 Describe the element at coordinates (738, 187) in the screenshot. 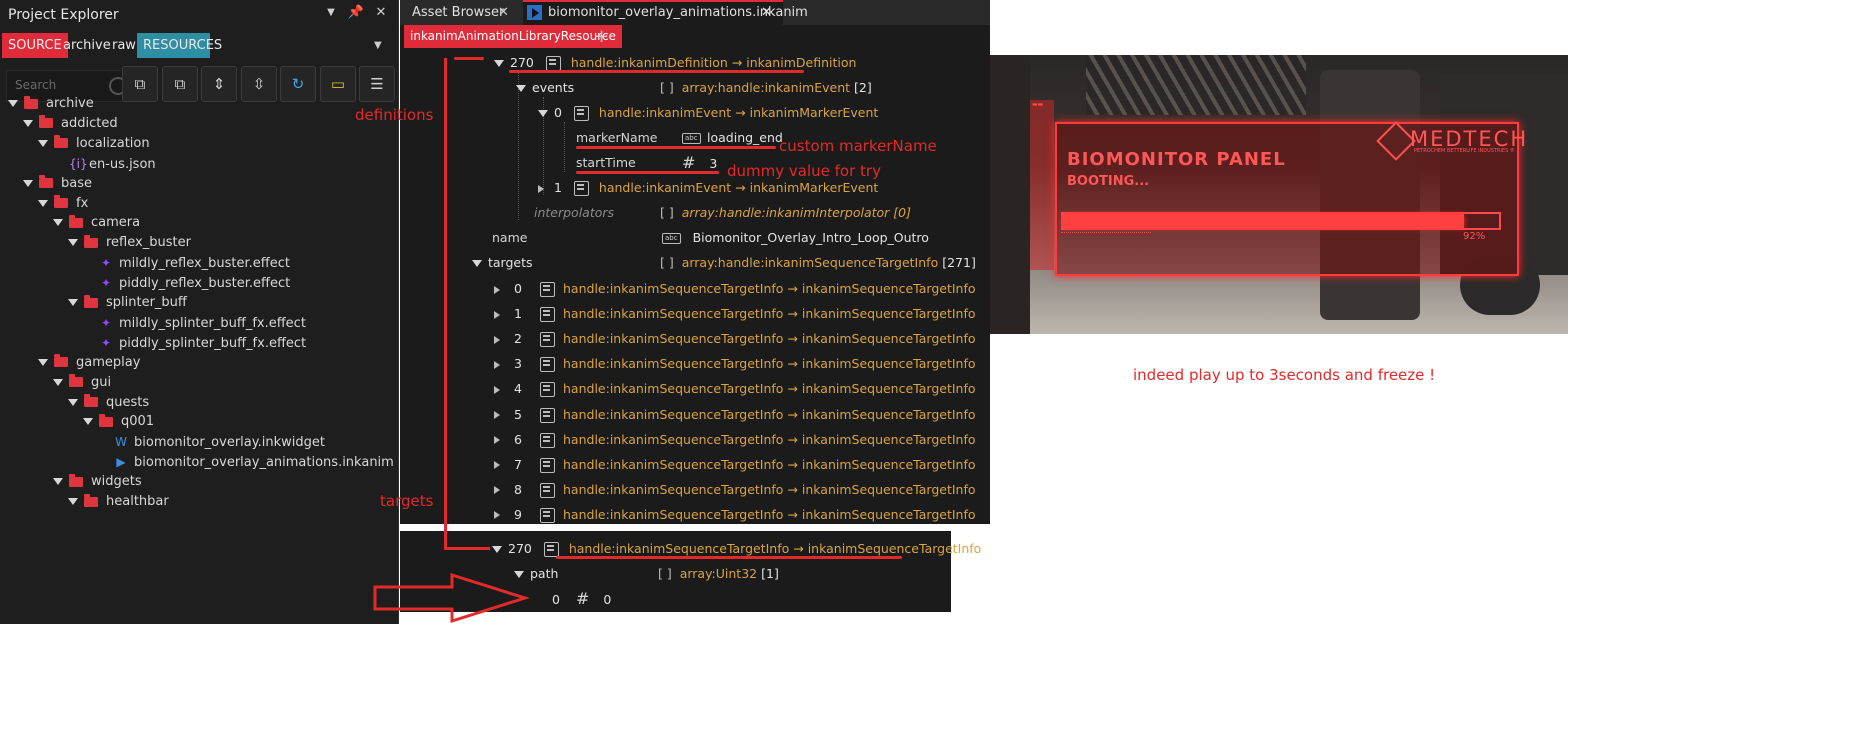

I see `row-value: handle:inkanimEvent → inkanimMarkerEvent` at that location.